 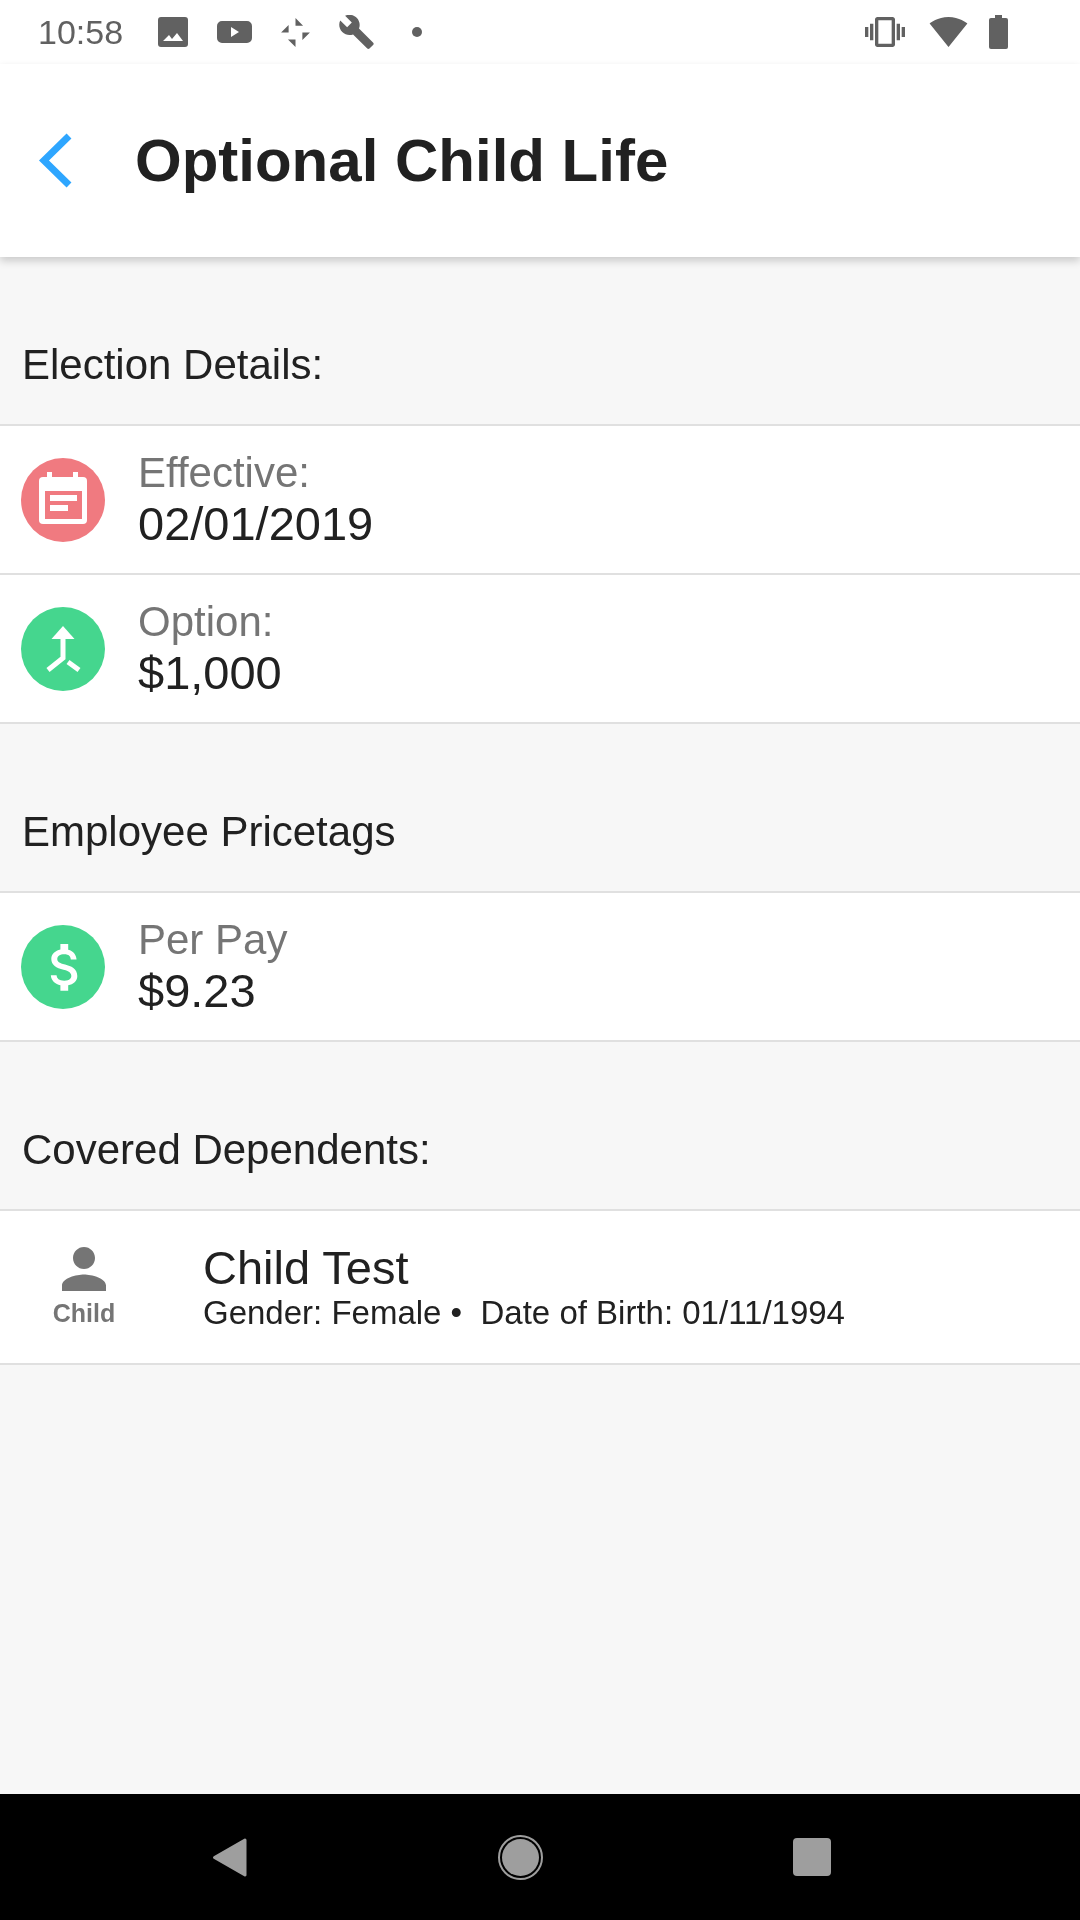 What do you see at coordinates (213, 940) in the screenshot?
I see `field-label: Per Pay` at bounding box center [213, 940].